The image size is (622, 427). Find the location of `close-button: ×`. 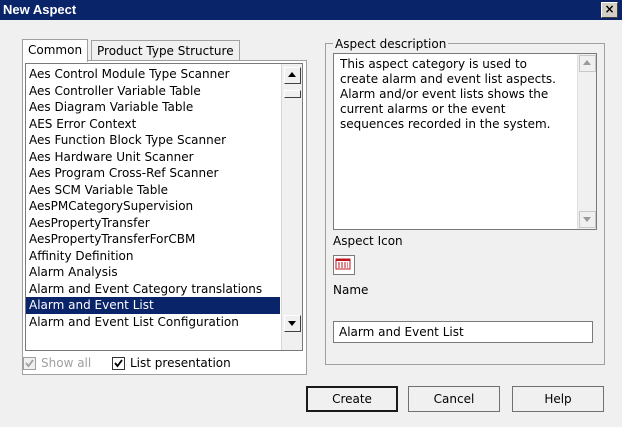

close-button: × is located at coordinates (609, 10).